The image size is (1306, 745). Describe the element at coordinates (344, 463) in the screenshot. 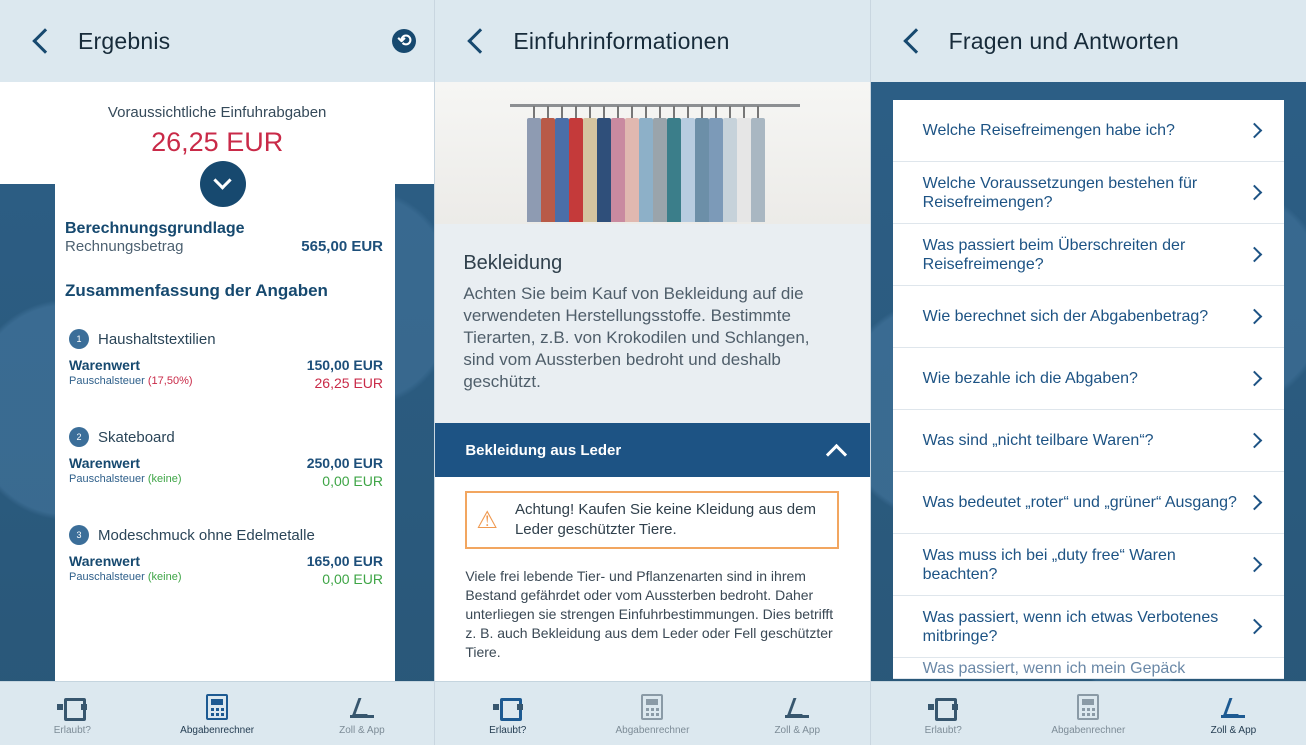

I see `item-value: 250,00 EUR` at that location.